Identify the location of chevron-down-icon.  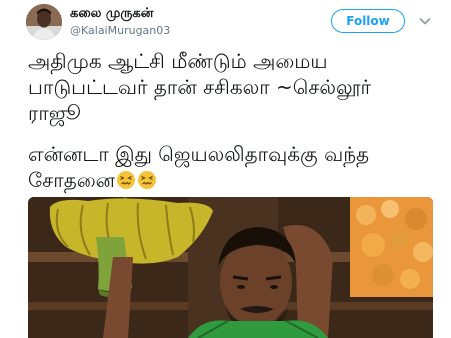
(425, 20).